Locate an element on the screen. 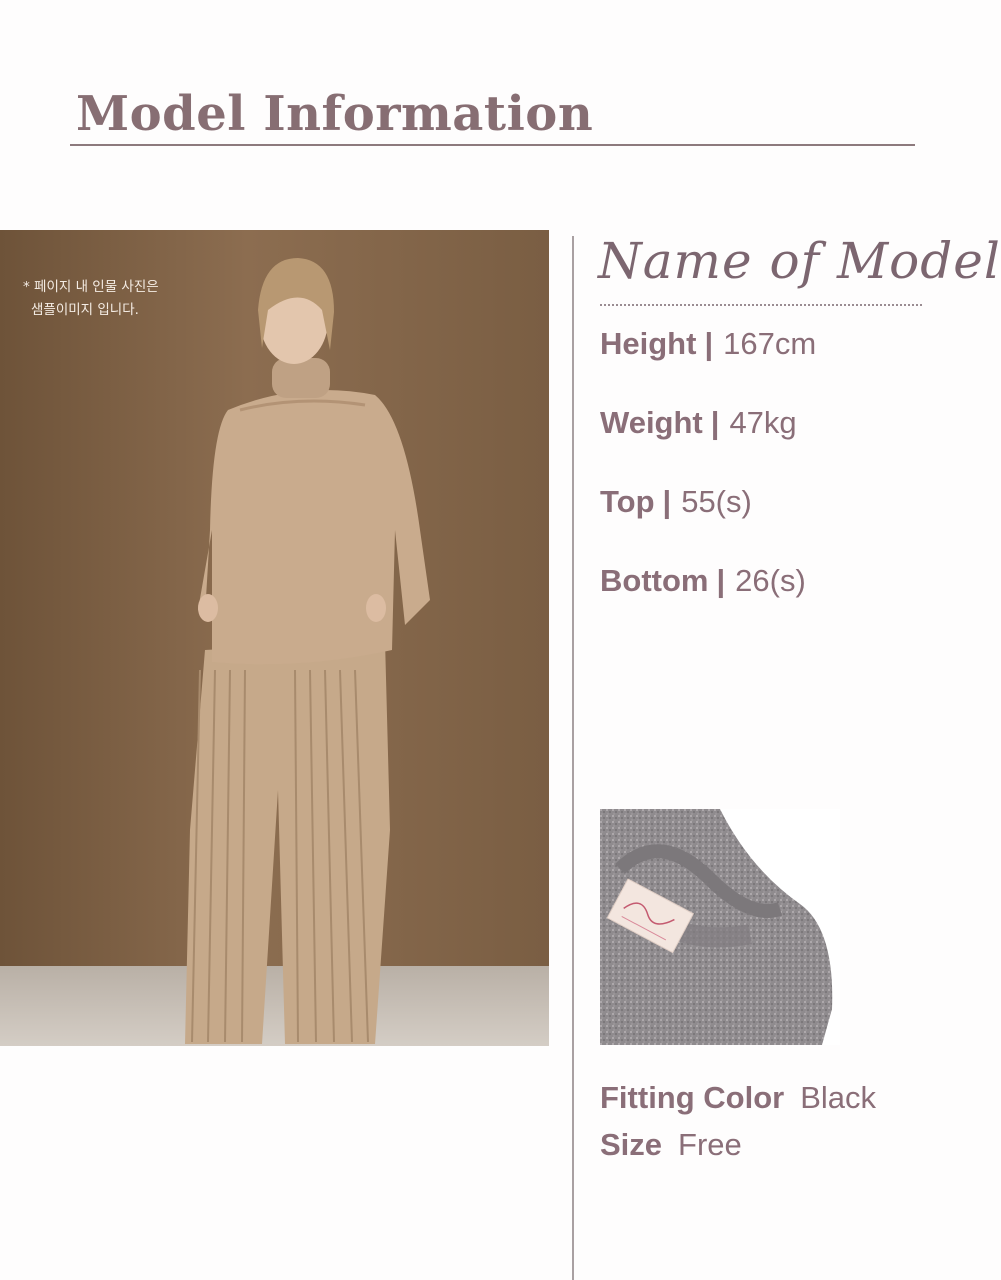 Image resolution: width=1001 pixels, height=1280 pixels. spec-bottom: Bottom | 26(s) is located at coordinates (703, 581).